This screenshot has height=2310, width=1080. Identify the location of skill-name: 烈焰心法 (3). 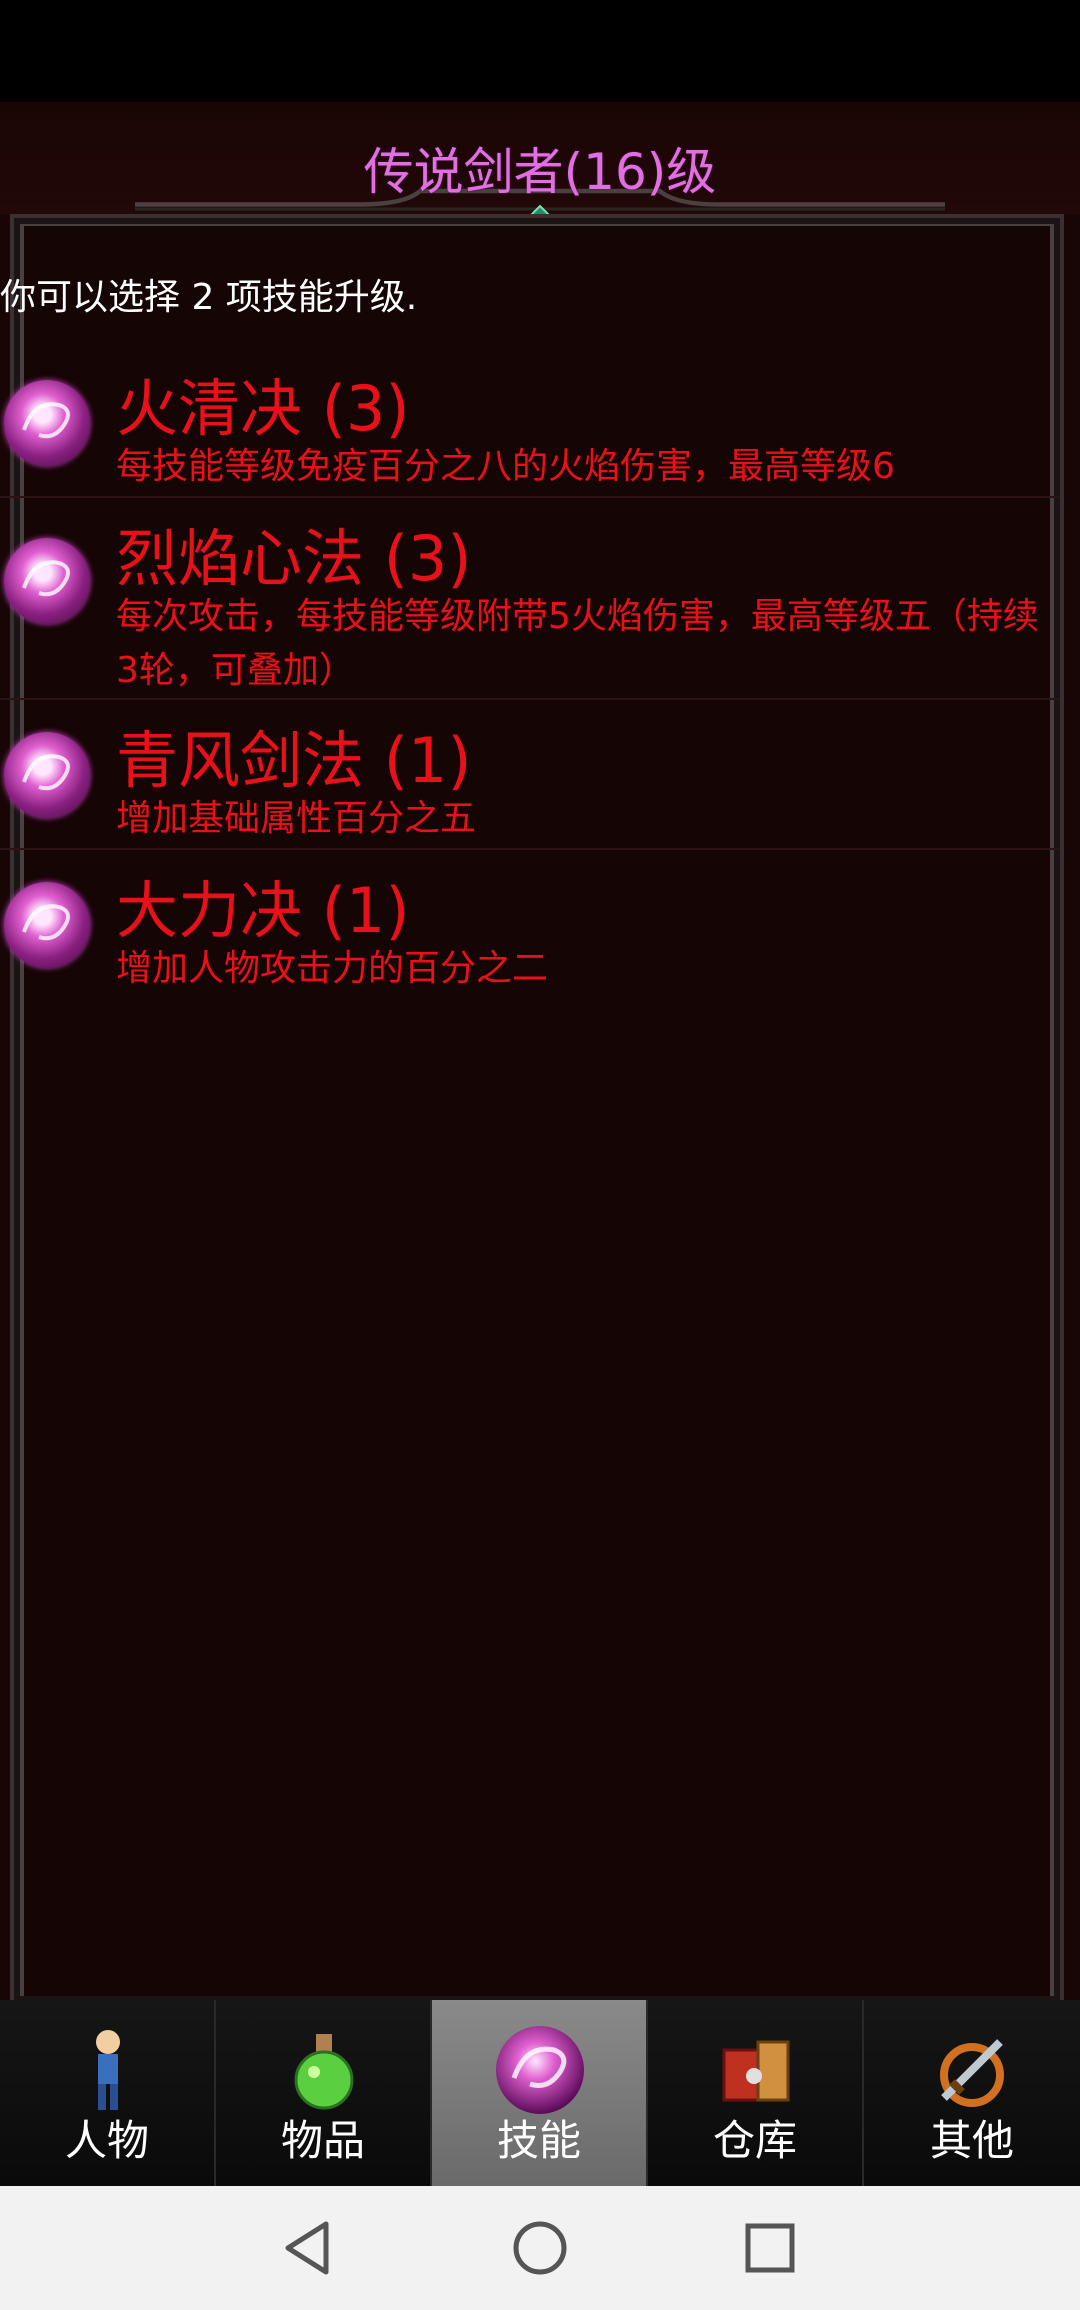
(294, 558).